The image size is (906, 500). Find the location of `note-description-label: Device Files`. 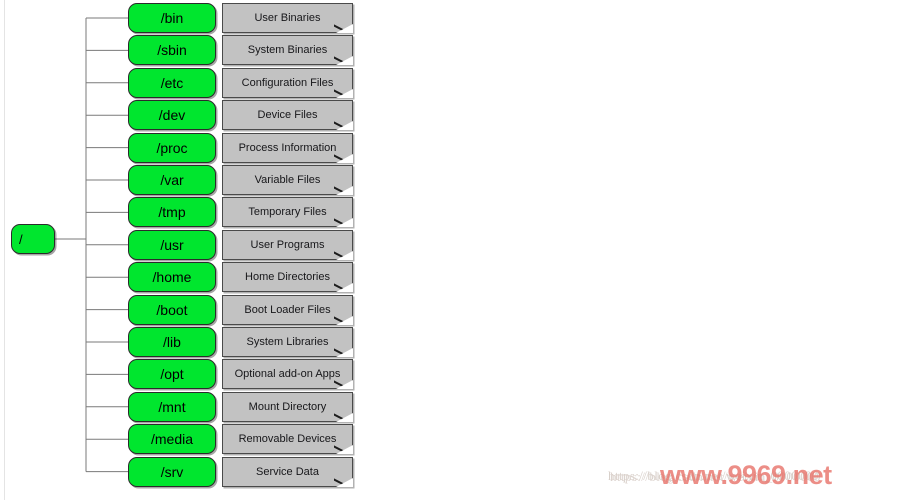

note-description-label: Device Files is located at coordinates (287, 115).